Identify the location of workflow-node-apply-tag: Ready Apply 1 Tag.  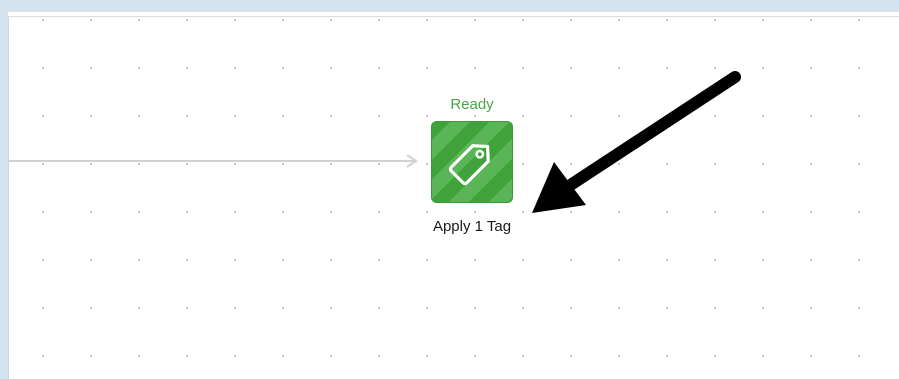
(472, 170).